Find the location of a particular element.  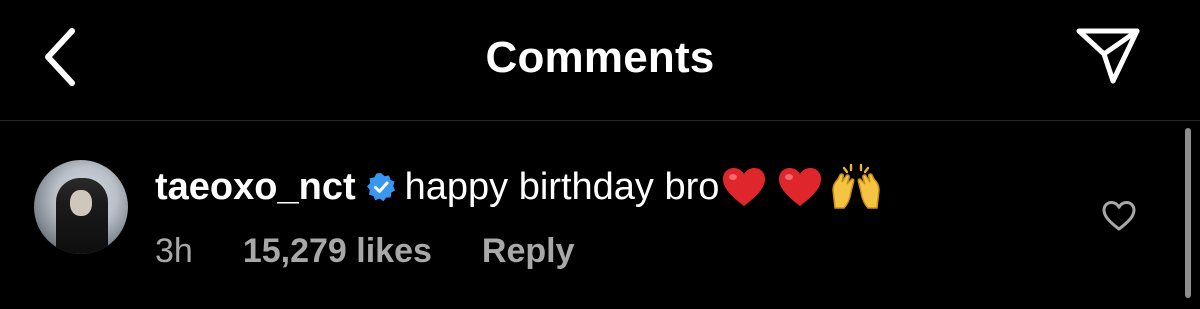

comment-username: taeoxo_nct is located at coordinates (255, 187).